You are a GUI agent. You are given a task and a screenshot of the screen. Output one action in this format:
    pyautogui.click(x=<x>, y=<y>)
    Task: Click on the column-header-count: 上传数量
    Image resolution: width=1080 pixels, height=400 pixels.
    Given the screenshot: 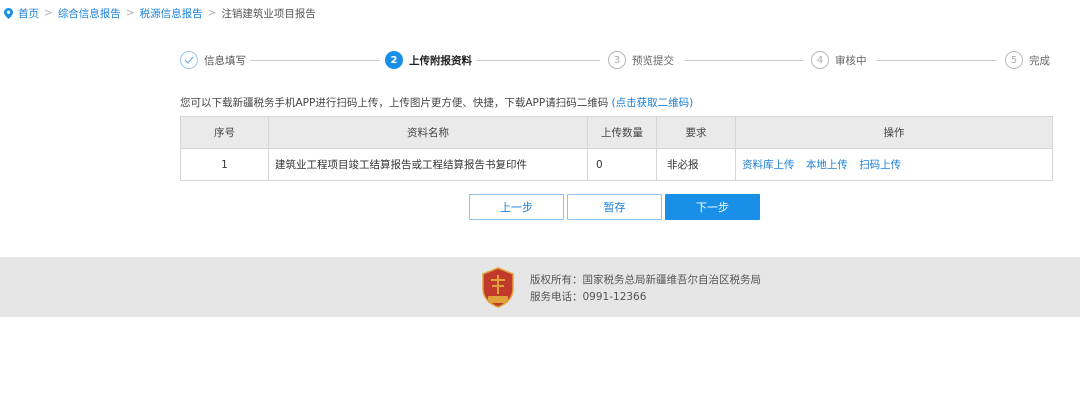 What is the action you would take?
    pyautogui.click(x=622, y=132)
    